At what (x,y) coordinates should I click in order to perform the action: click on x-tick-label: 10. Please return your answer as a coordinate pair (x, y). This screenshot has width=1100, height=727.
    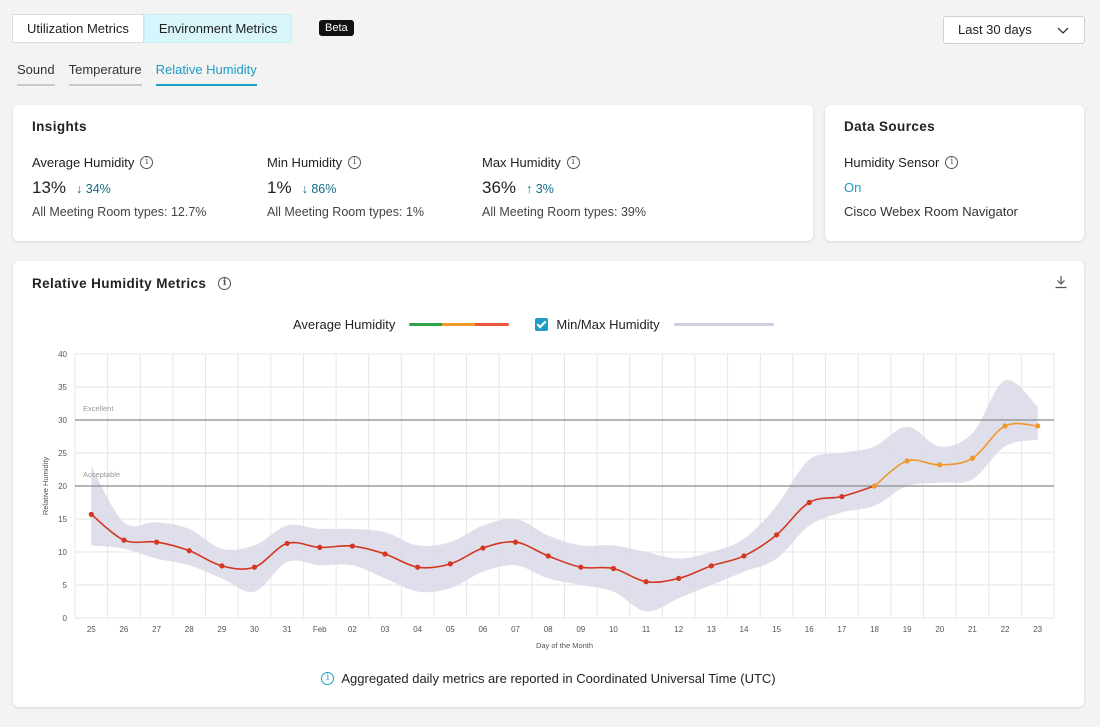
    Looking at the image, I should click on (613, 629).